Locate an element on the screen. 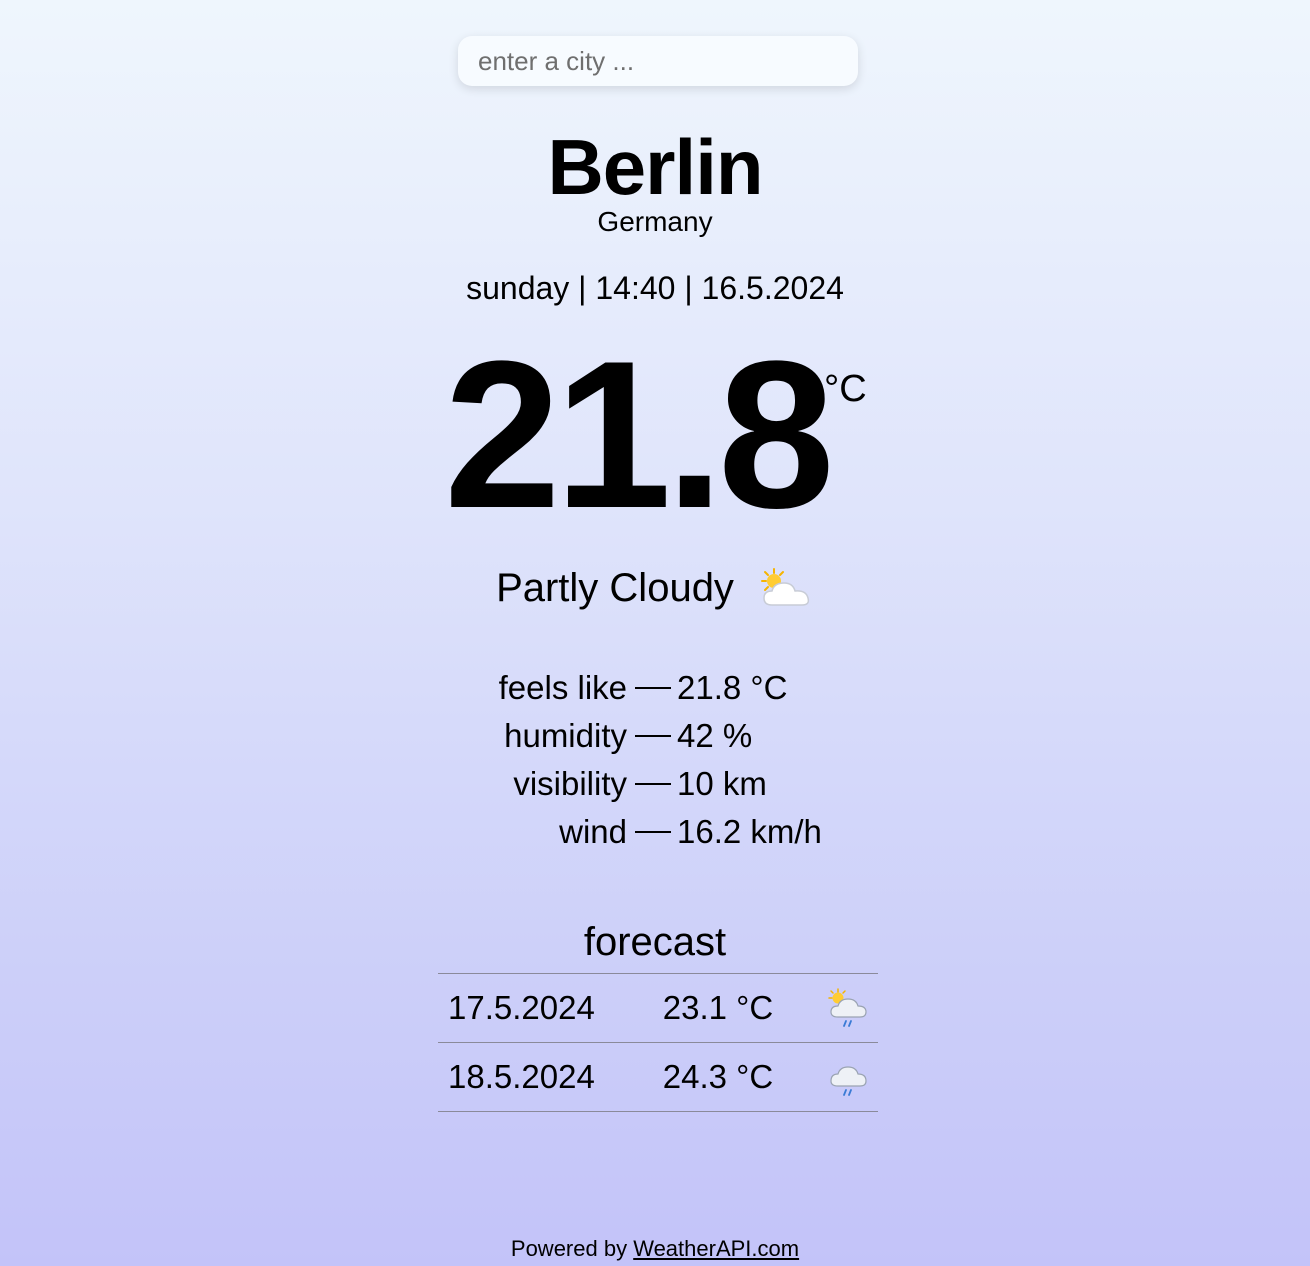 The width and height of the screenshot is (1310, 1266). forecast-date: 18.5.2024 is located at coordinates (521, 1076).